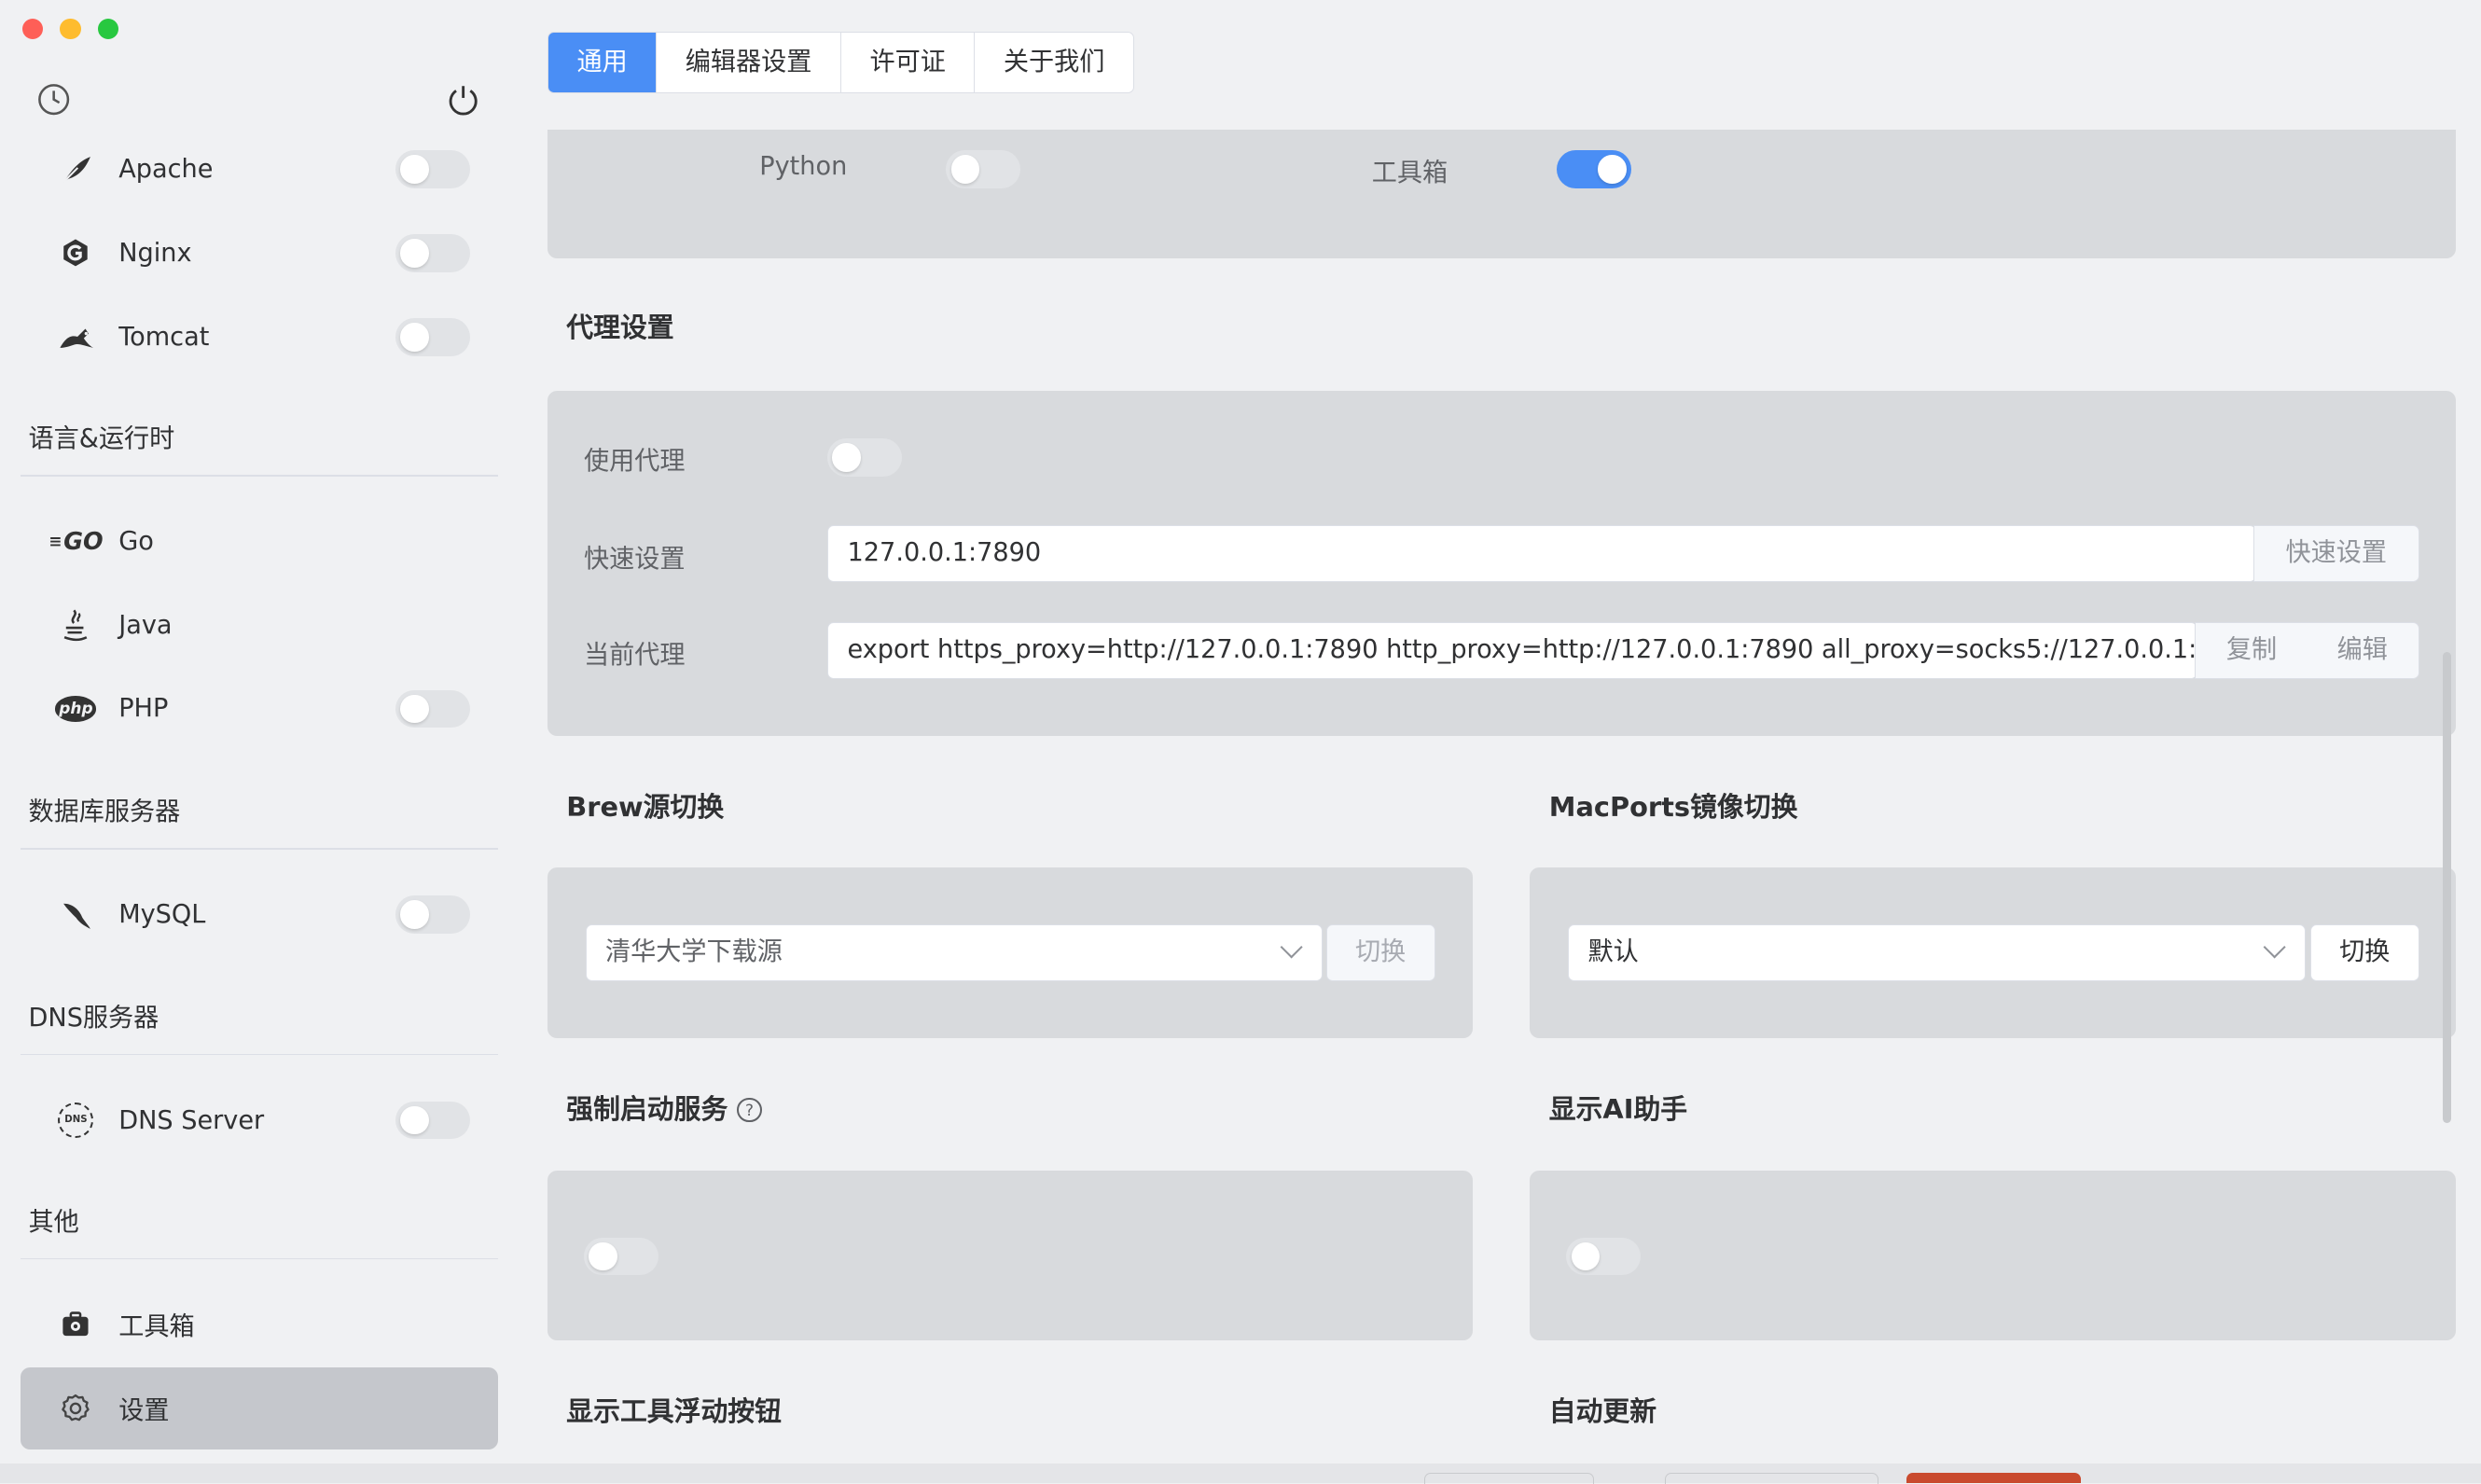  I want to click on sidebar-item-label: Tomcat, so click(164, 337).